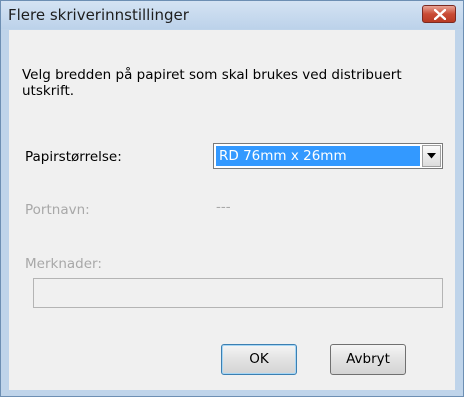 This screenshot has height=397, width=464. I want to click on notes-field, so click(238, 293).